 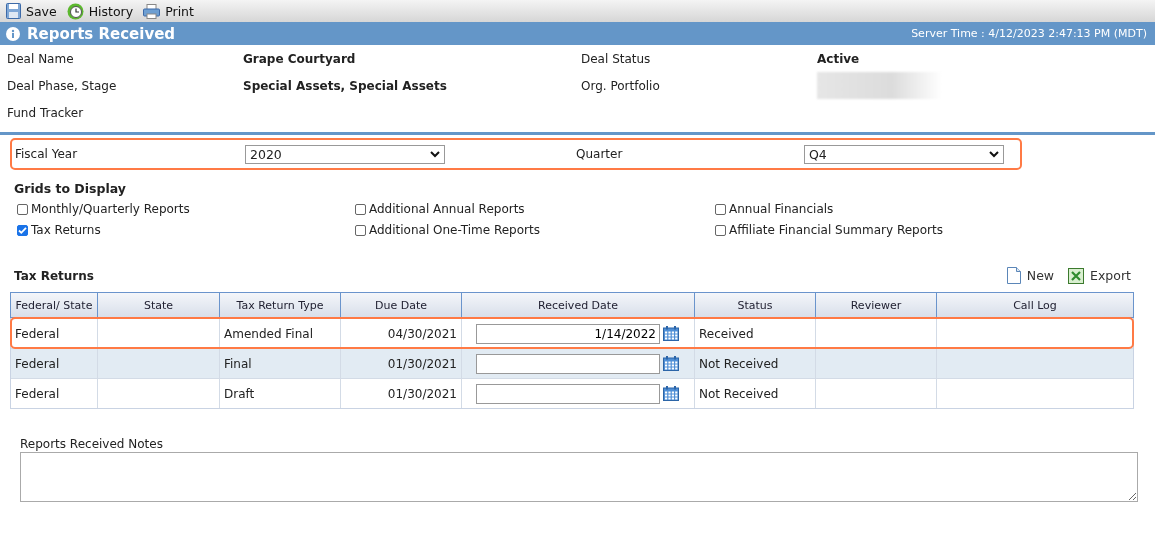 What do you see at coordinates (299, 58) in the screenshot?
I see `field-value: Grape Courtyard` at bounding box center [299, 58].